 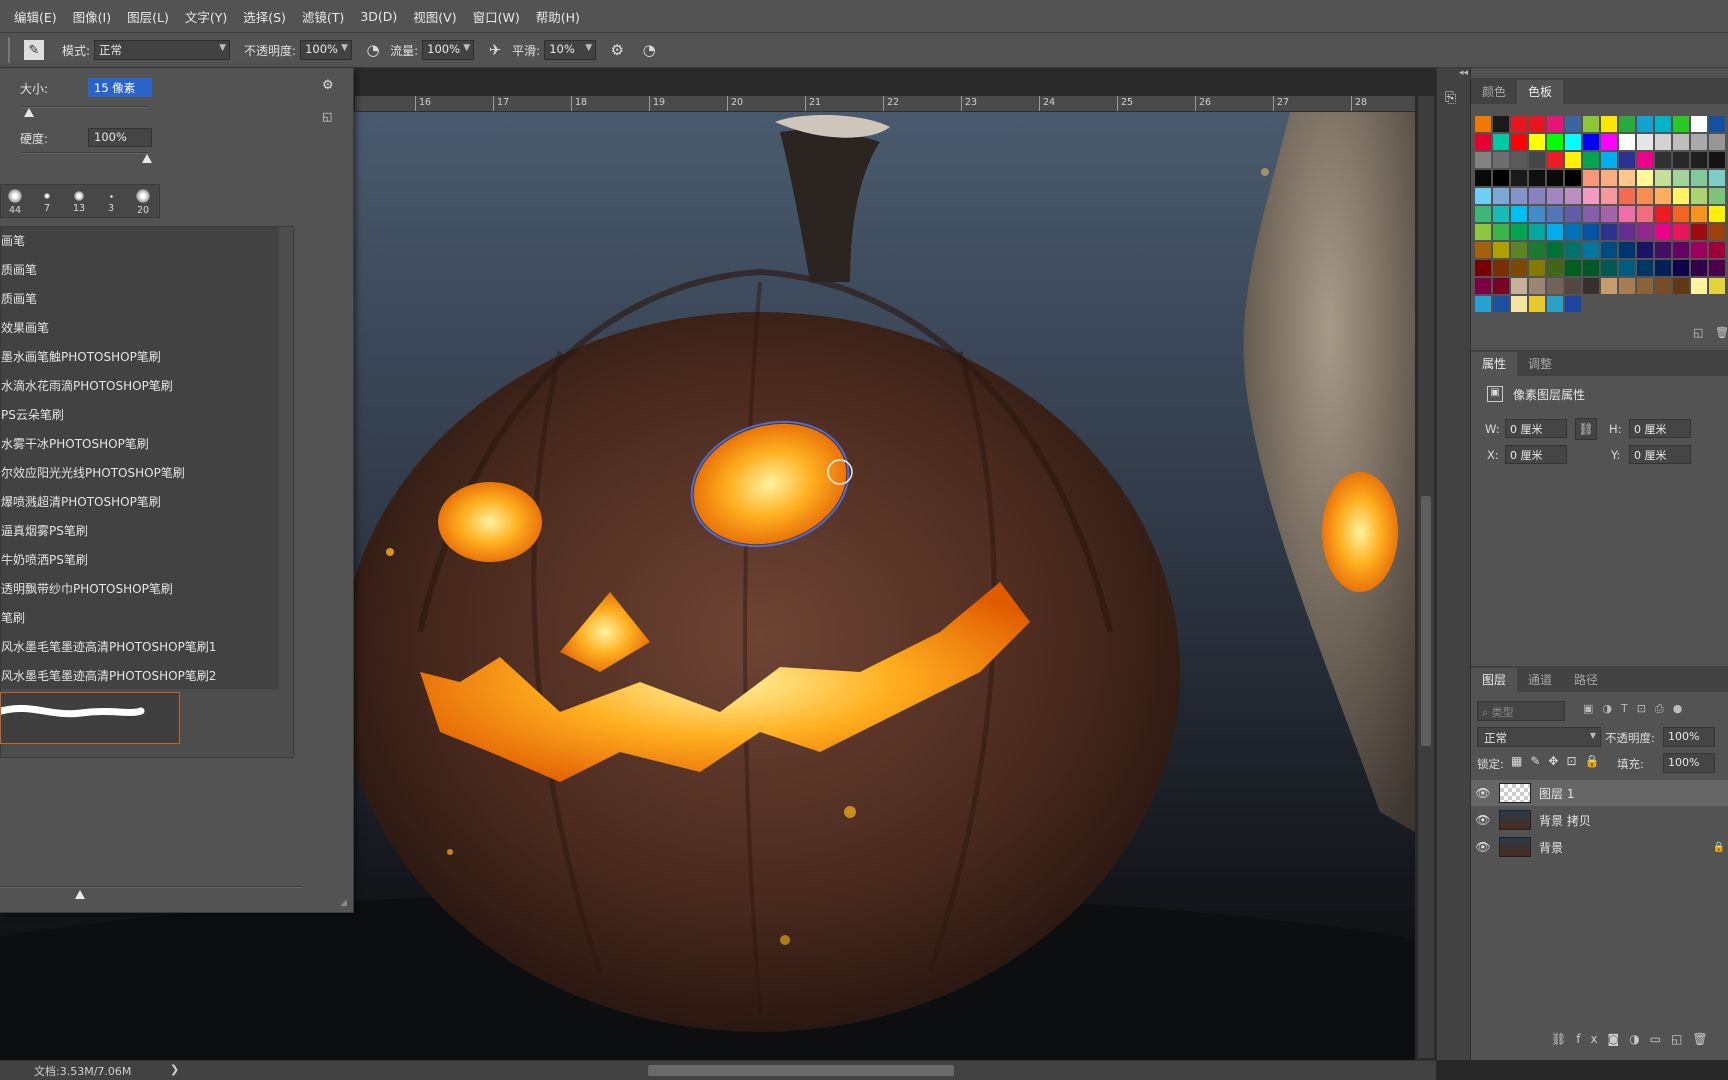 I want to click on thumbnail-size-handle, so click(x=80, y=894).